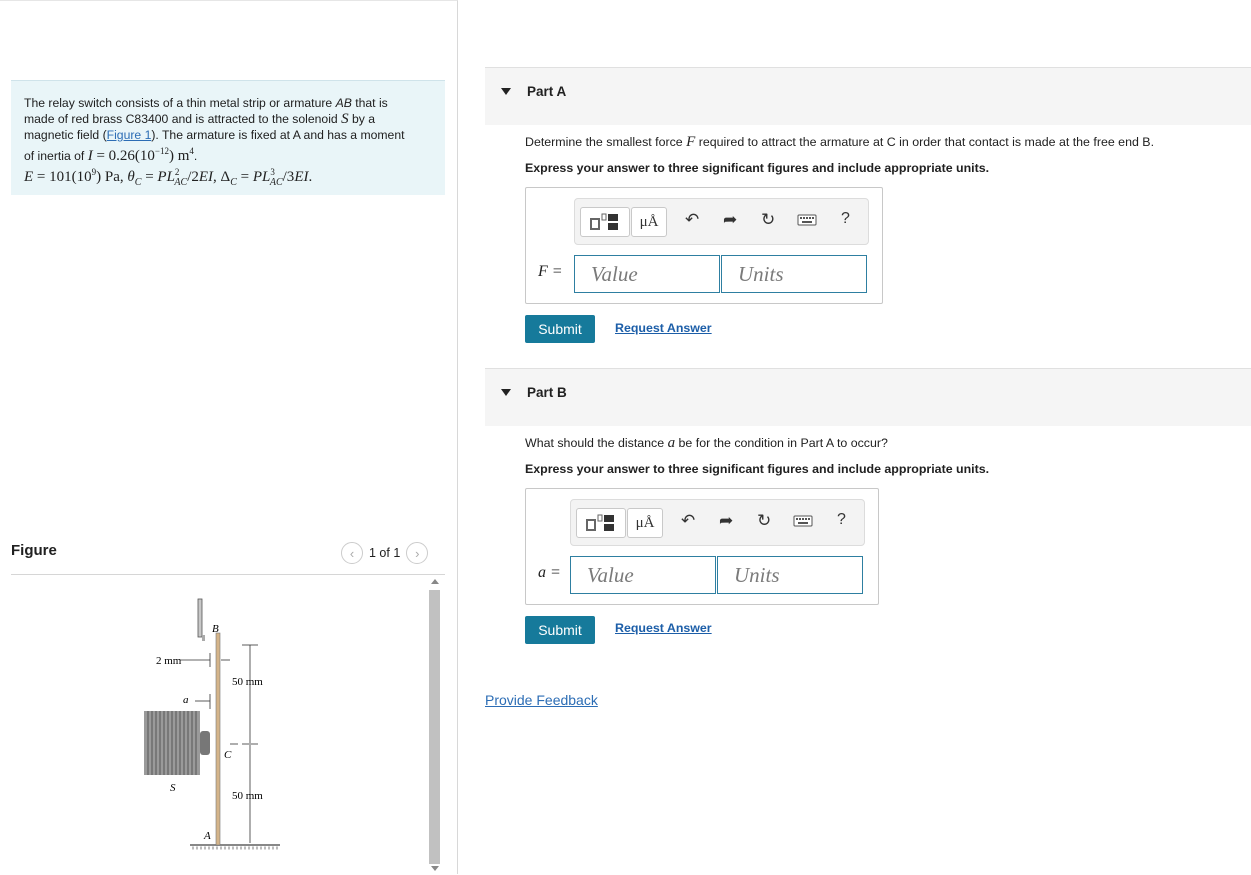  I want to click on divider, so click(228, 574).